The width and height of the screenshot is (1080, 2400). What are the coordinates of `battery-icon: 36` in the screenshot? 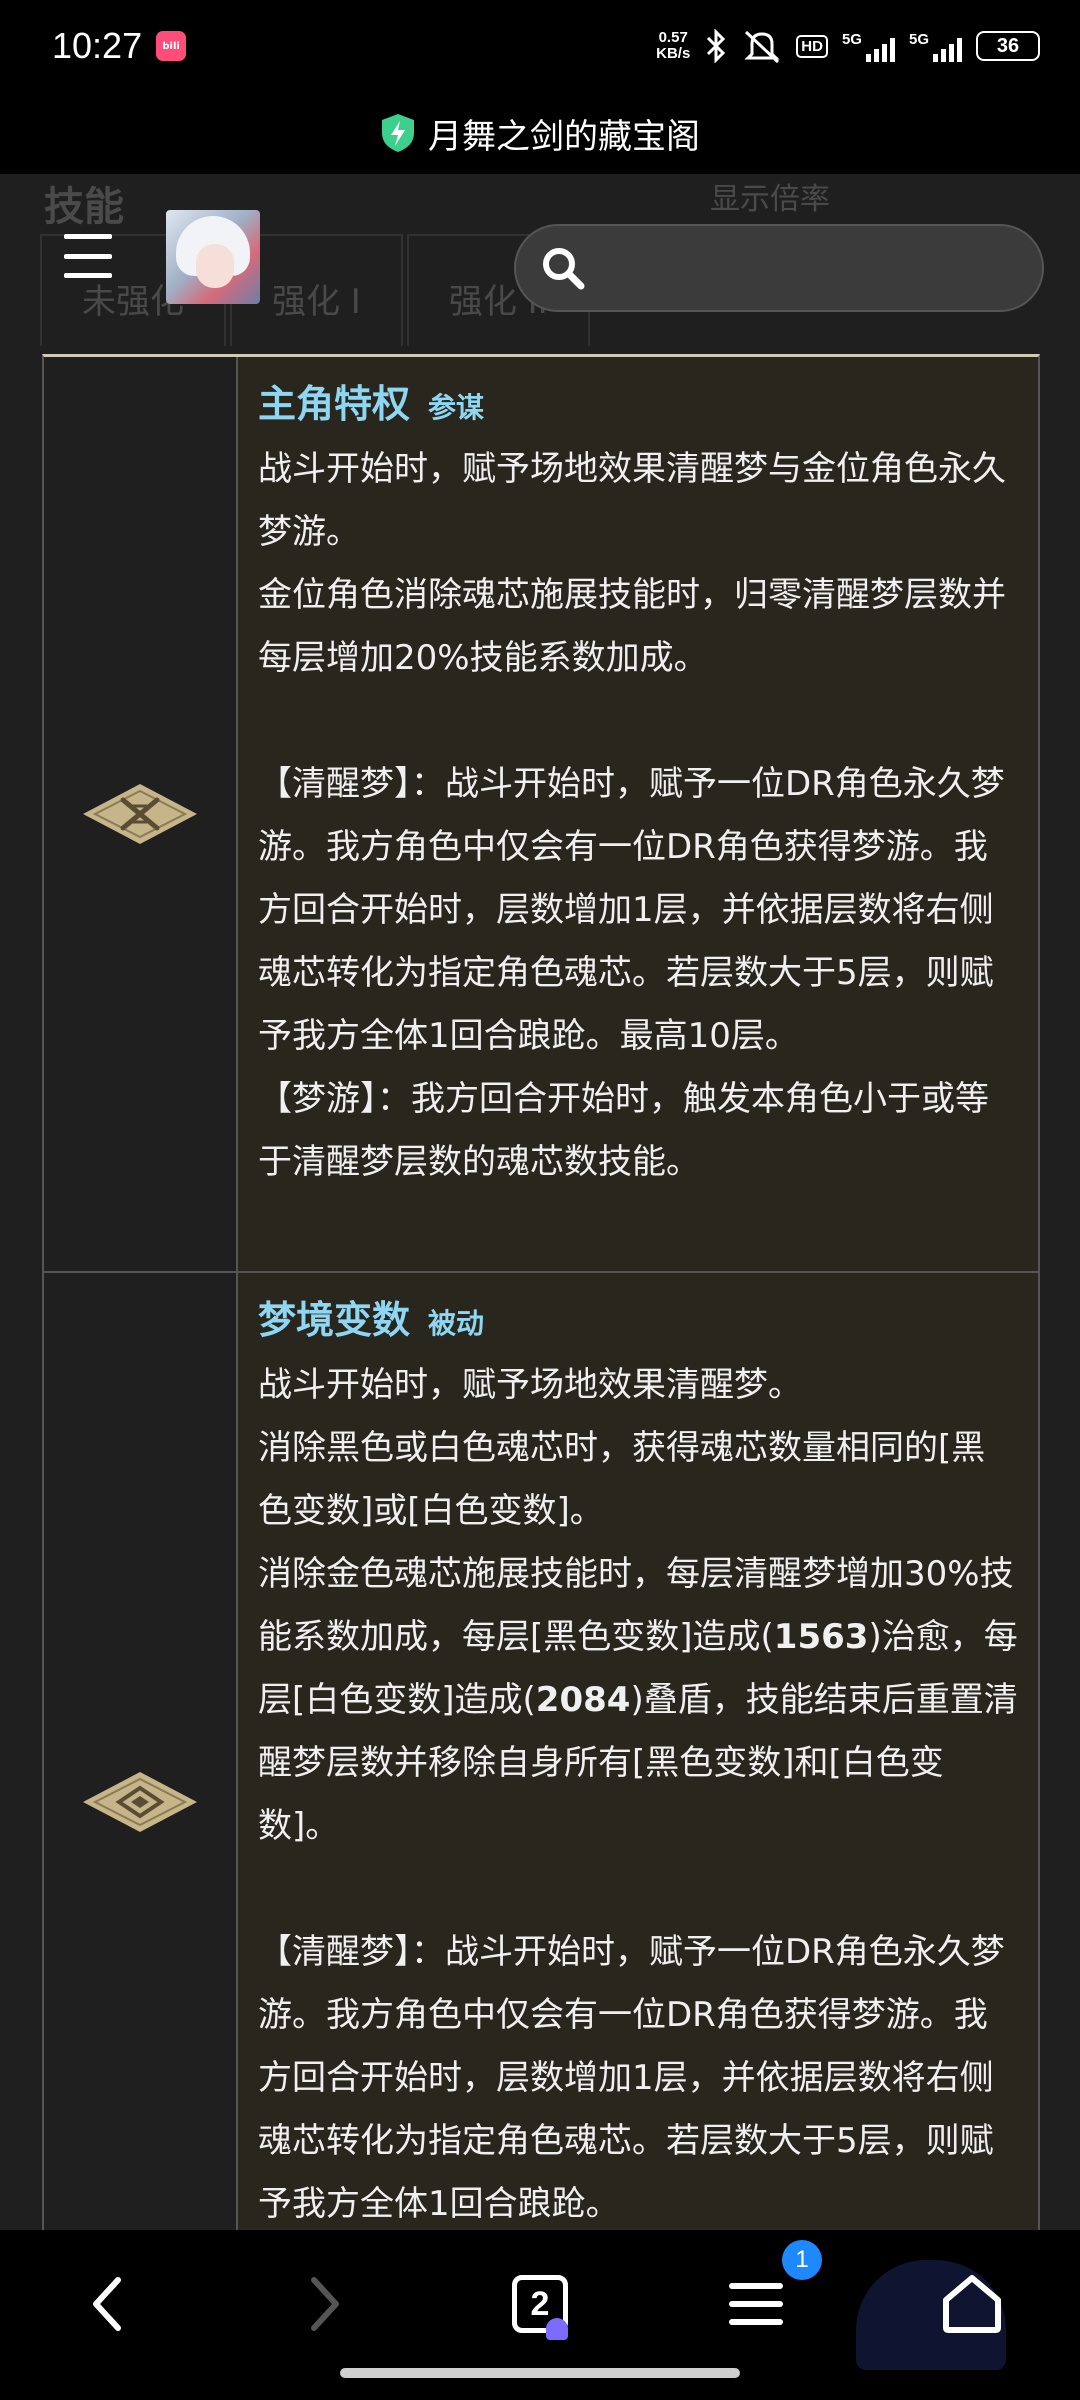 It's located at (1008, 46).